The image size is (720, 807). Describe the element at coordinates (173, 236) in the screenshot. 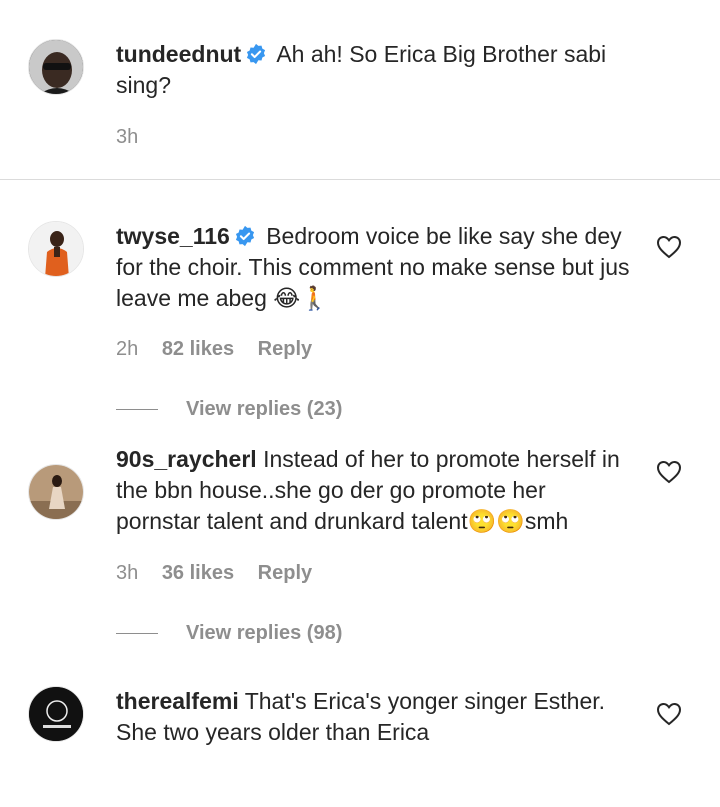

I see `username: twyse_116` at that location.